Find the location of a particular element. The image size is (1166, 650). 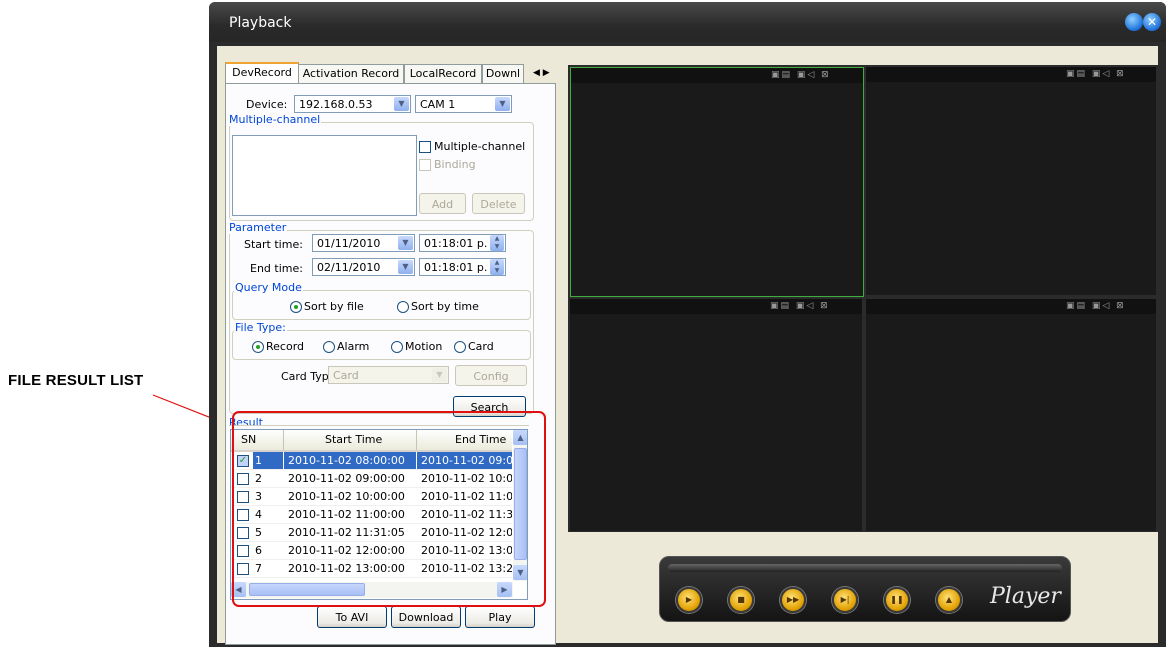

fast-forward-icon: ▶▶ is located at coordinates (793, 600).